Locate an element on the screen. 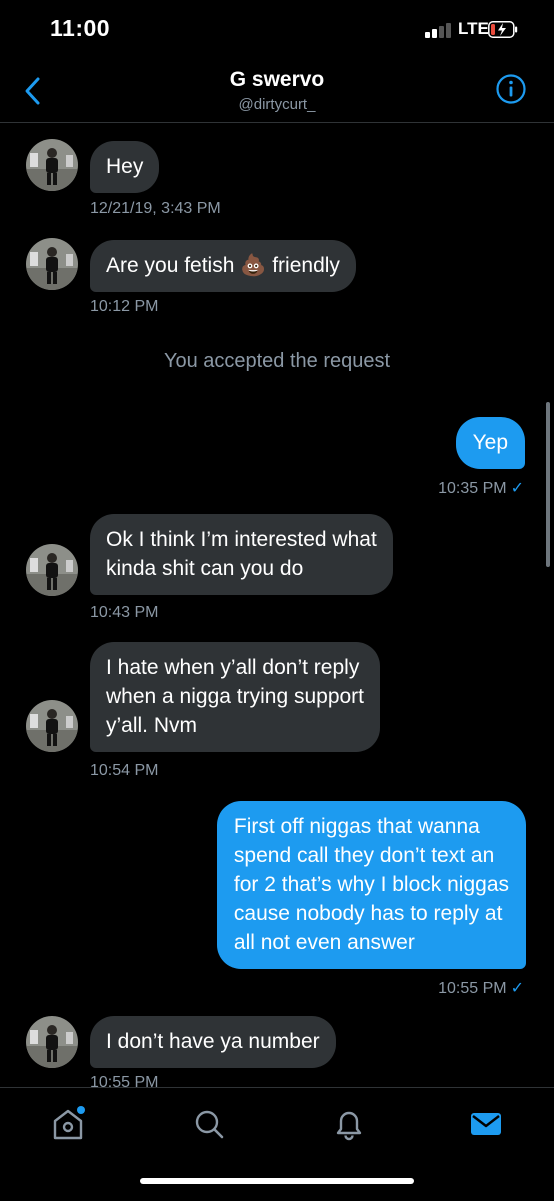 The image size is (554, 1201). status-time: 11:00 is located at coordinates (80, 28).